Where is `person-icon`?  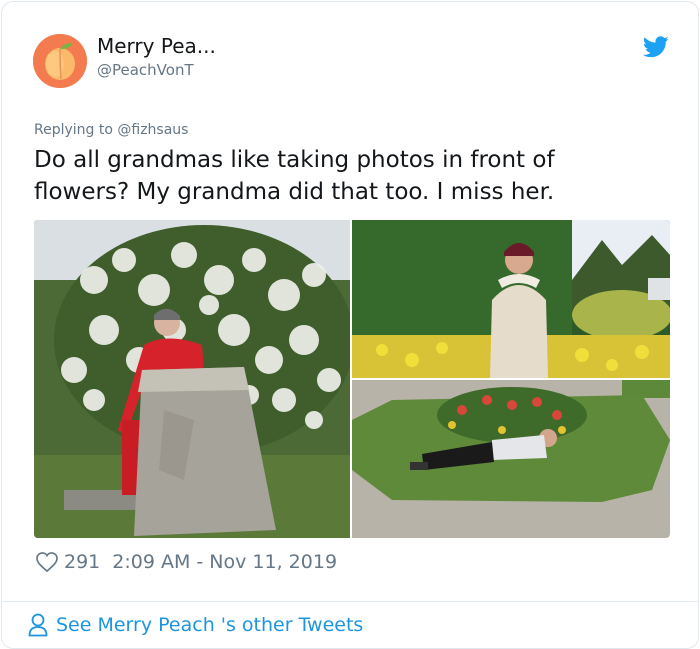
person-icon is located at coordinates (38, 625).